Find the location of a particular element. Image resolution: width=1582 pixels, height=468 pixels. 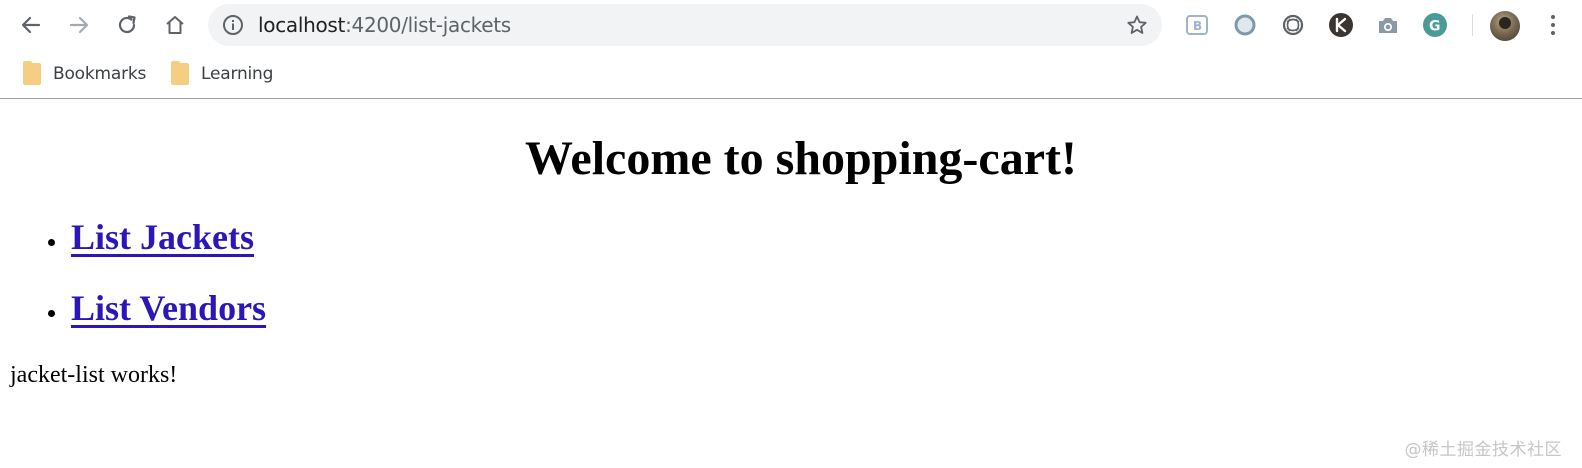

grammarly-extension-icon: G is located at coordinates (1435, 25).